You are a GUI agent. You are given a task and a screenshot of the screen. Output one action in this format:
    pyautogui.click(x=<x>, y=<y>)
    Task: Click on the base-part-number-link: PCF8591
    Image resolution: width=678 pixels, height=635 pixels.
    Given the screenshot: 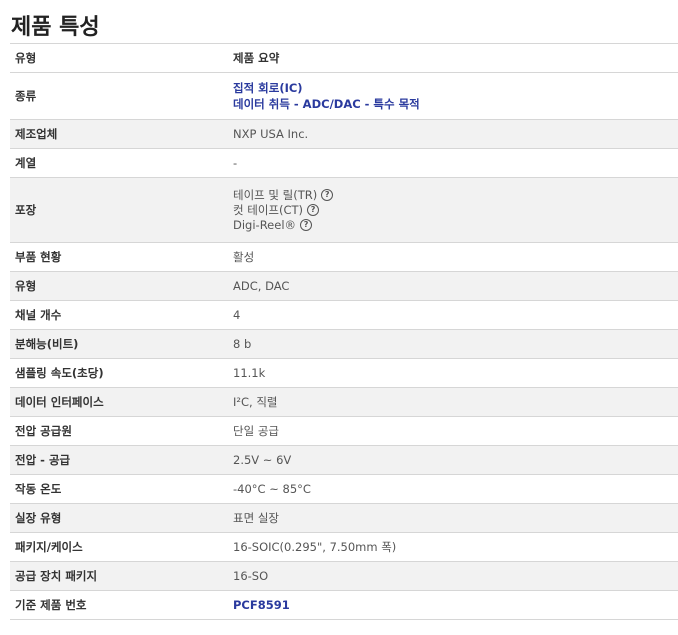 What is the action you would take?
    pyautogui.click(x=261, y=605)
    